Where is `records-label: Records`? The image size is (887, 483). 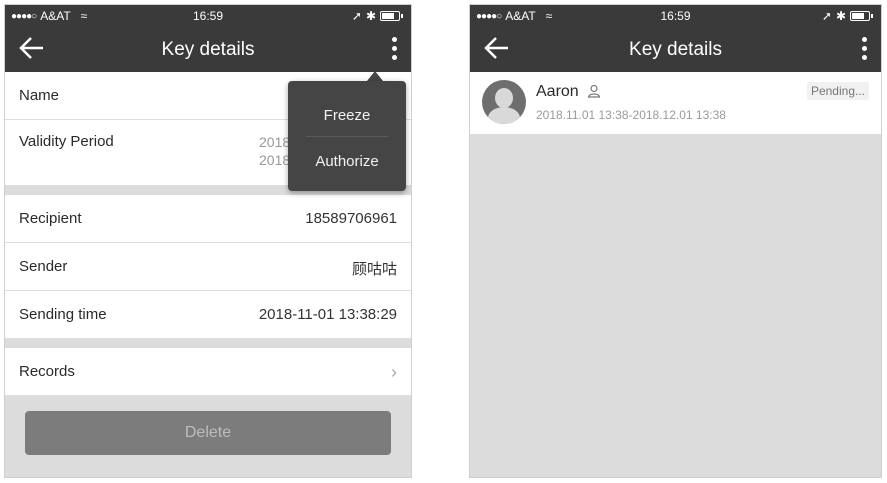 records-label: Records is located at coordinates (47, 371).